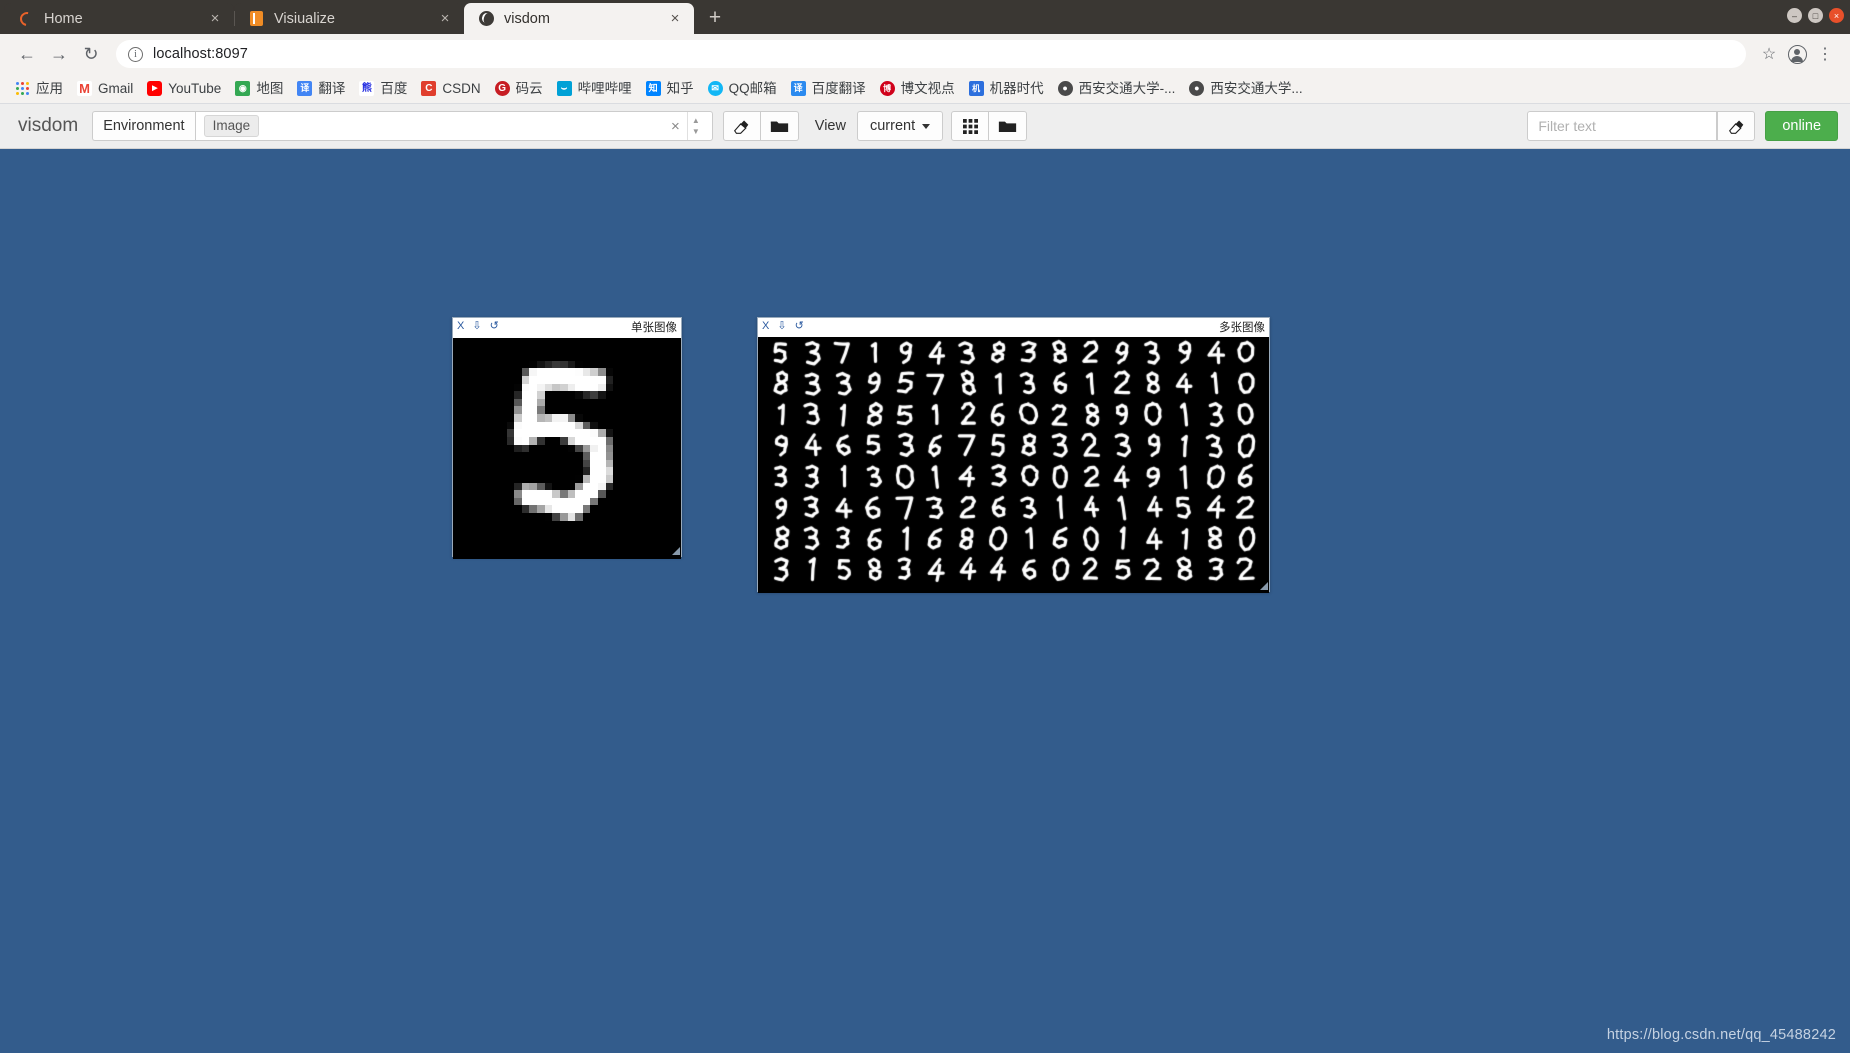 This screenshot has height=1053, width=1850. Describe the element at coordinates (1013, 455) in the screenshot. I see `panel-image-grid: X ⇩ ↺ 多张图像` at that location.